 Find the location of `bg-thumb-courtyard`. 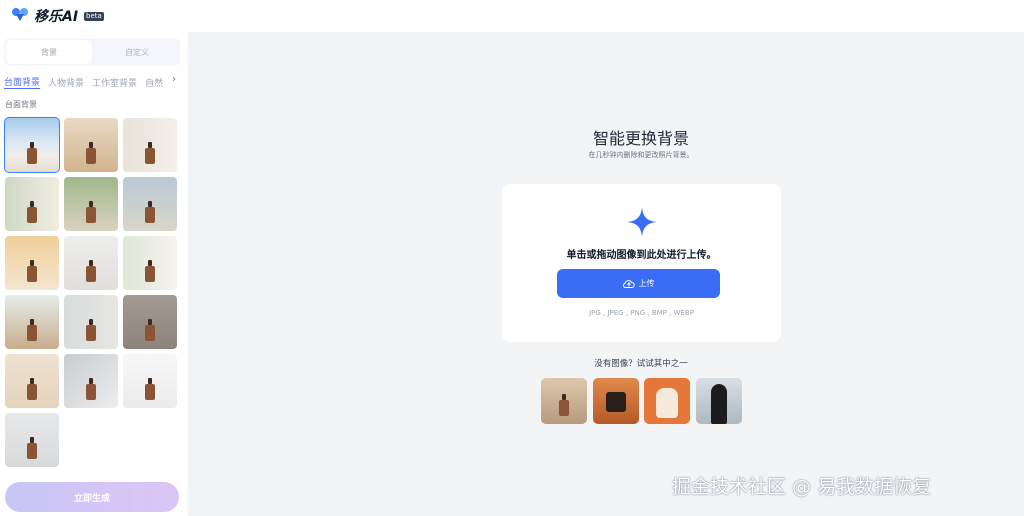

bg-thumb-courtyard is located at coordinates (150, 204).